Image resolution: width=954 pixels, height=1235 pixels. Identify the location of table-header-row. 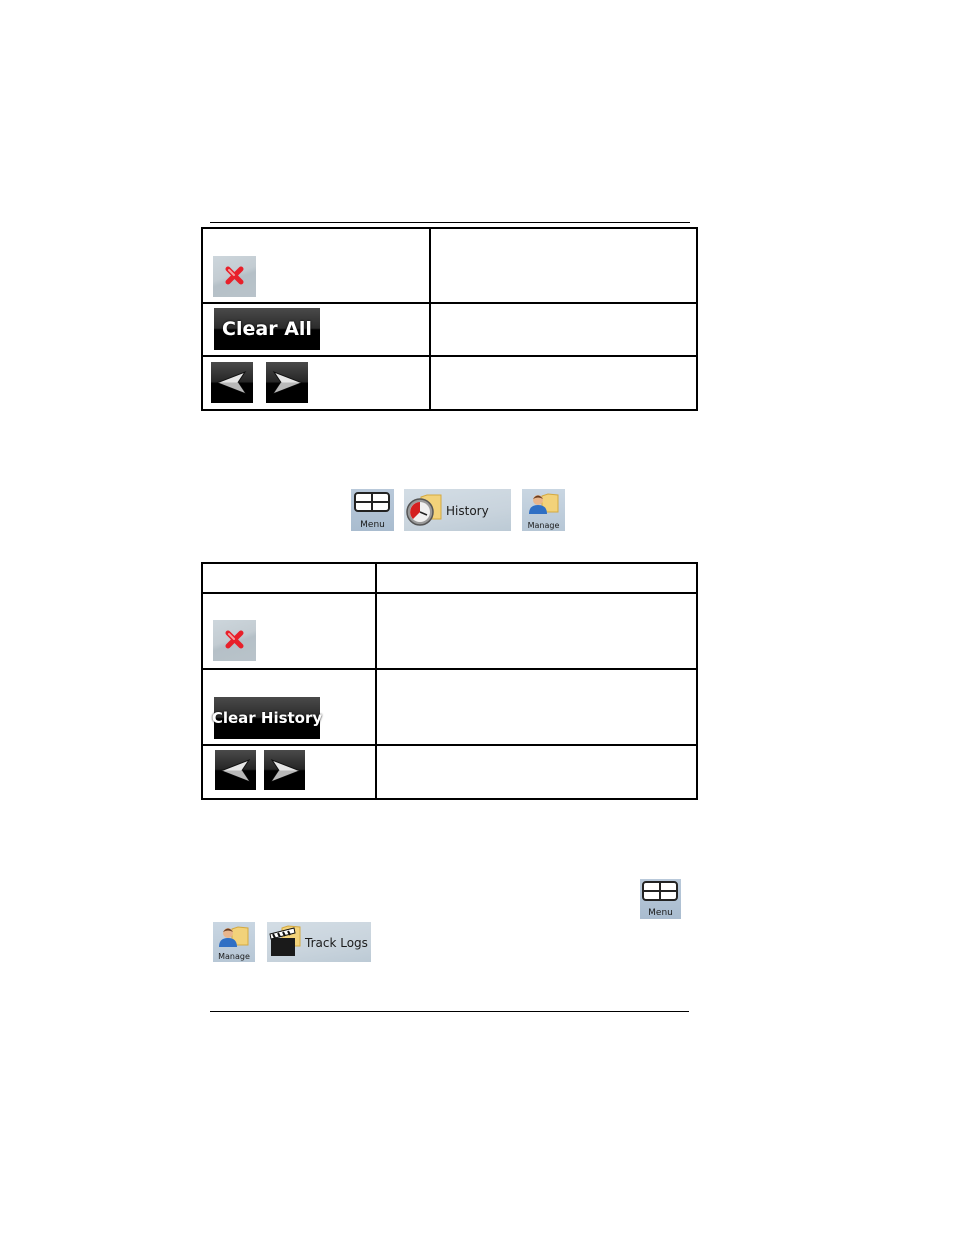
(449, 578).